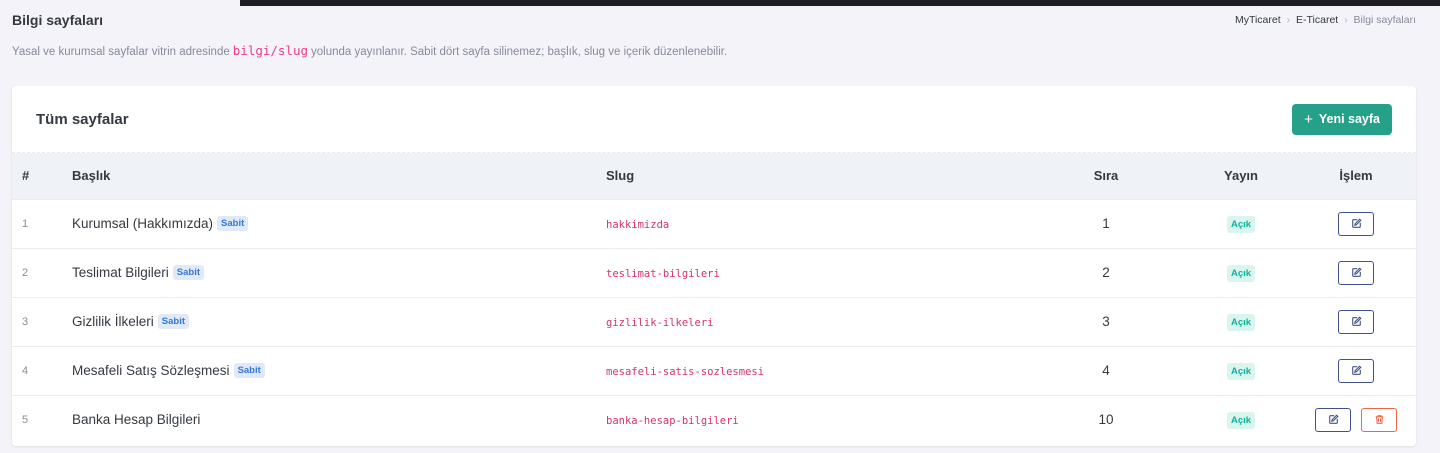 The width and height of the screenshot is (1440, 453). What do you see at coordinates (1308, 119) in the screenshot?
I see `plus-icon: +` at bounding box center [1308, 119].